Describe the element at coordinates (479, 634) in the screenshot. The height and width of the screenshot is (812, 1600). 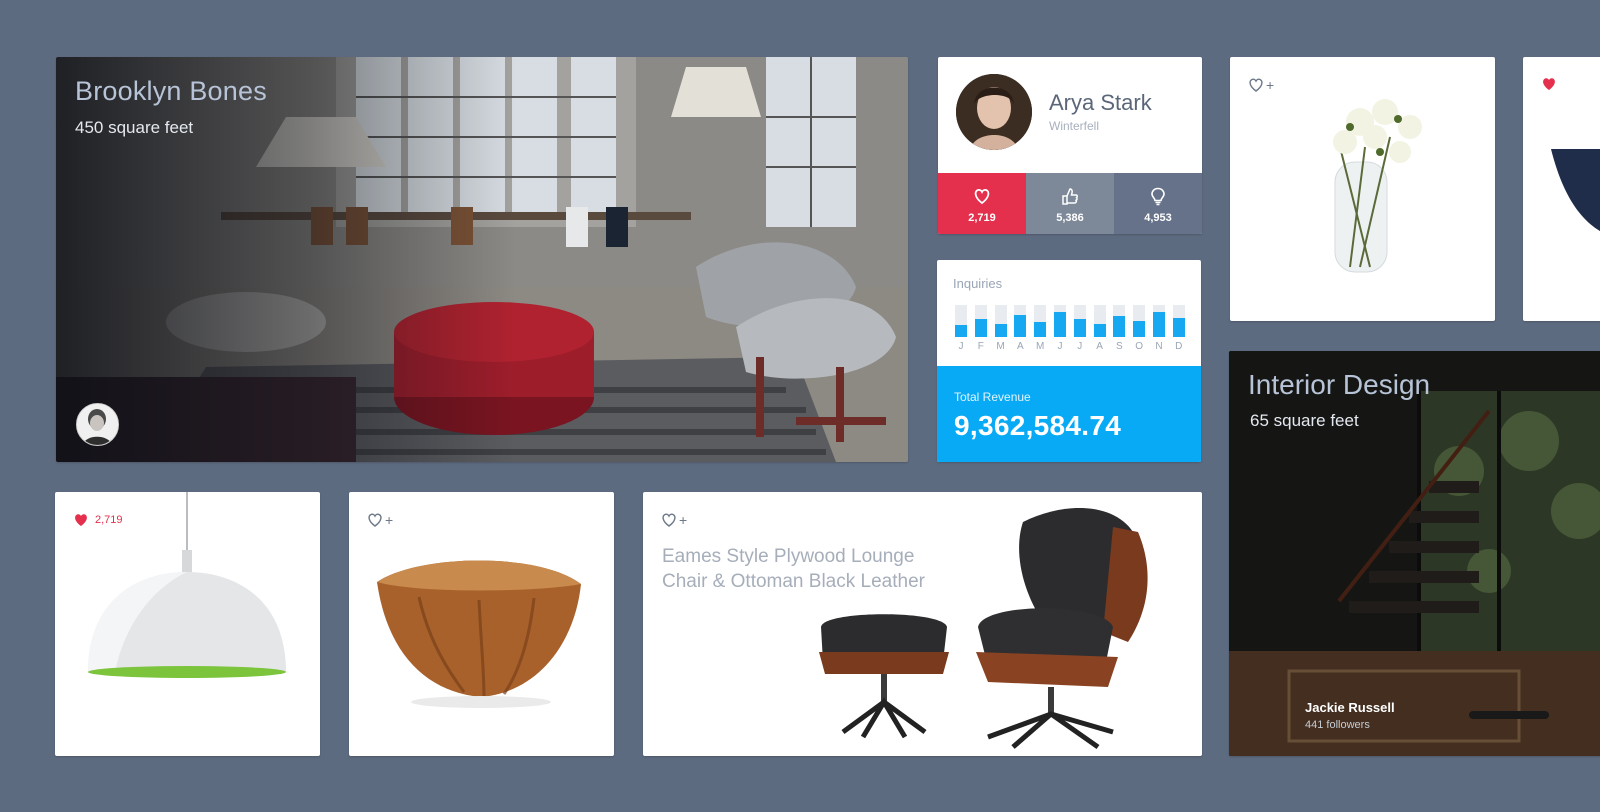
I see `wooden-bowl-image` at that location.